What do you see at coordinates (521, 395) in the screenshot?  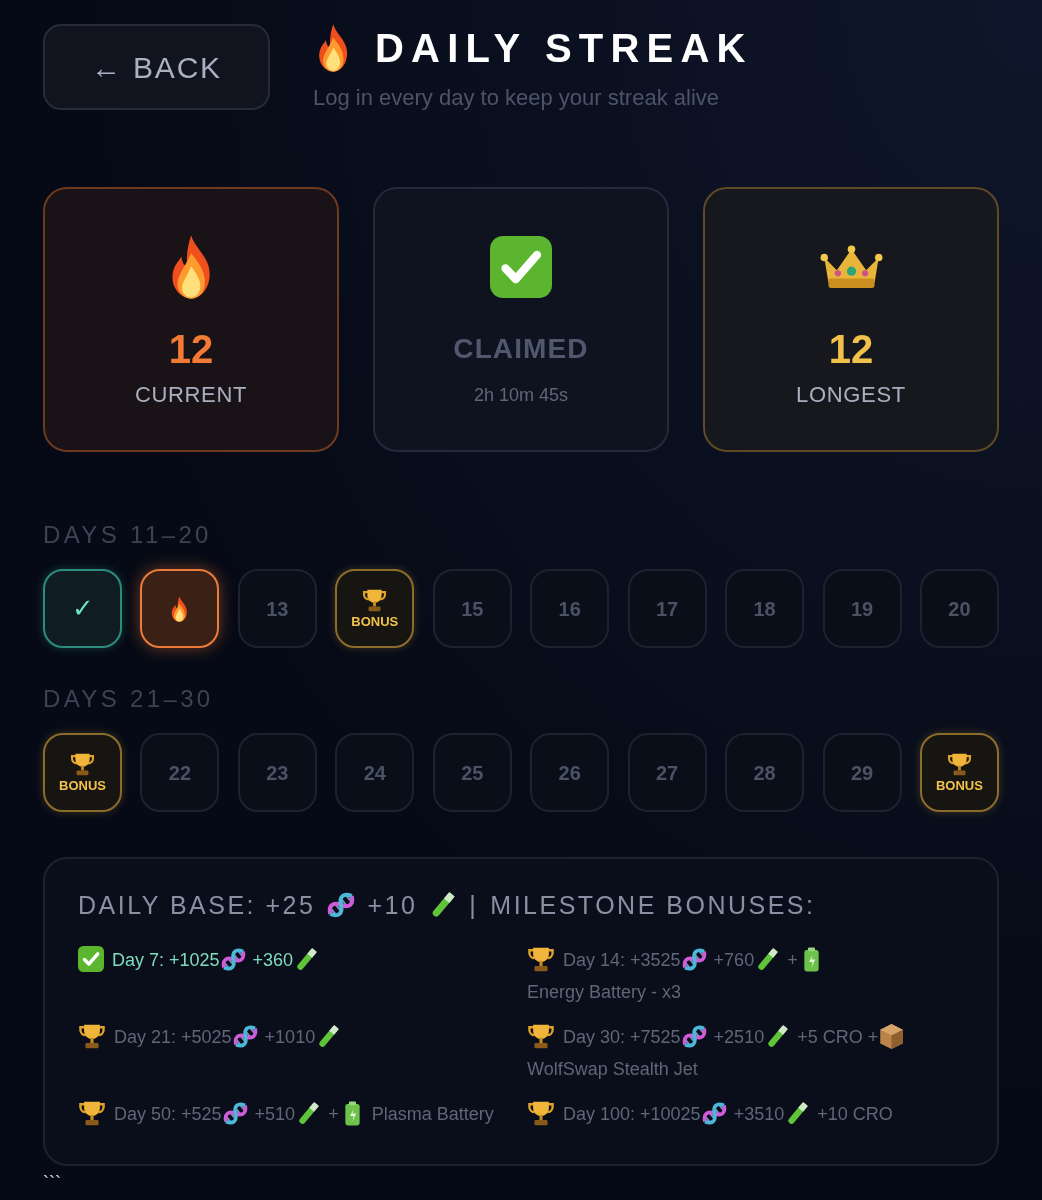 I see `stat-label: 2h 10m 45s` at bounding box center [521, 395].